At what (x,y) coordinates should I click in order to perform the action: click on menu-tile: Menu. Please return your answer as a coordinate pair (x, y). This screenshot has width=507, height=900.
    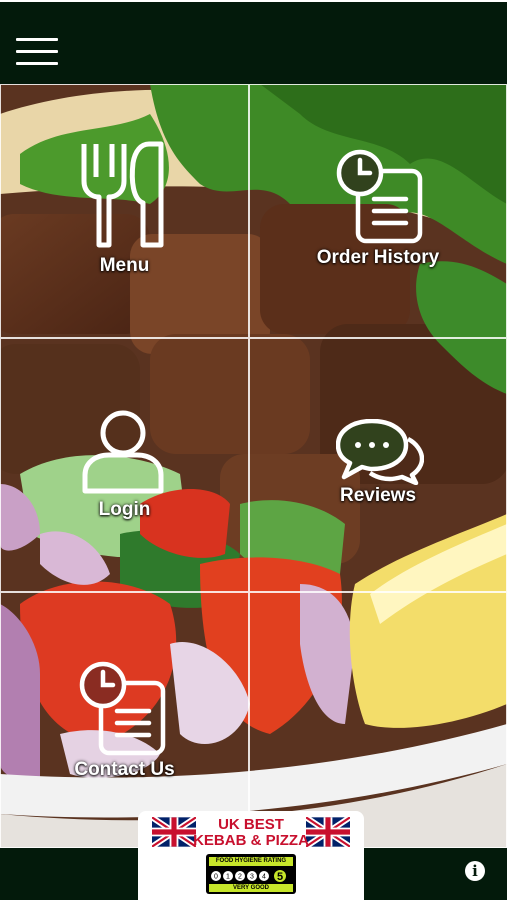
    Looking at the image, I should click on (124, 211).